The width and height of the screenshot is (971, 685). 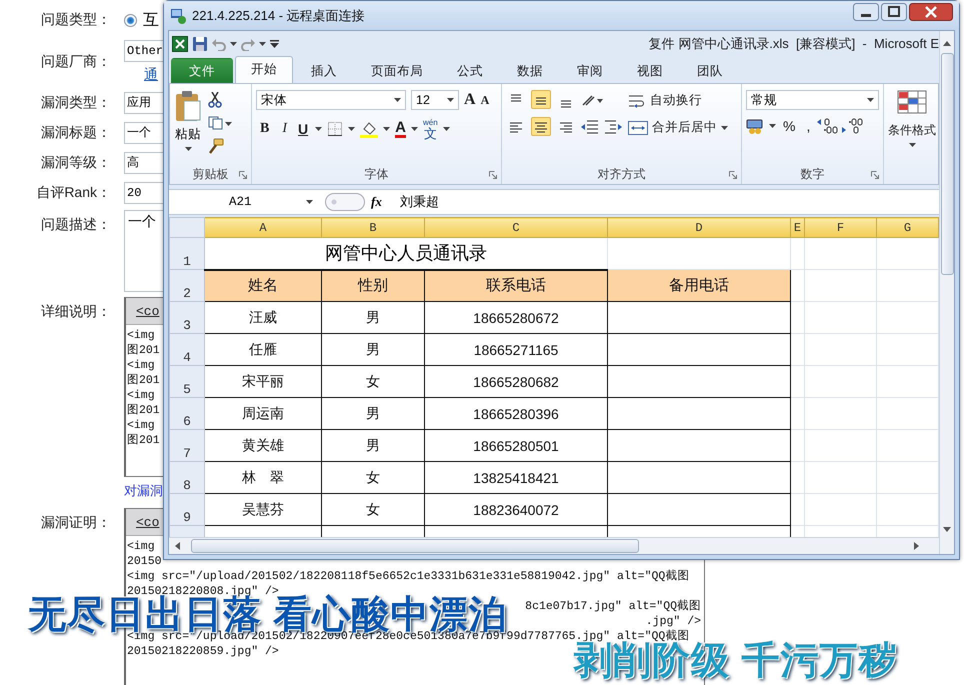 What do you see at coordinates (541, 99) in the screenshot?
I see `align-middle-icon` at bounding box center [541, 99].